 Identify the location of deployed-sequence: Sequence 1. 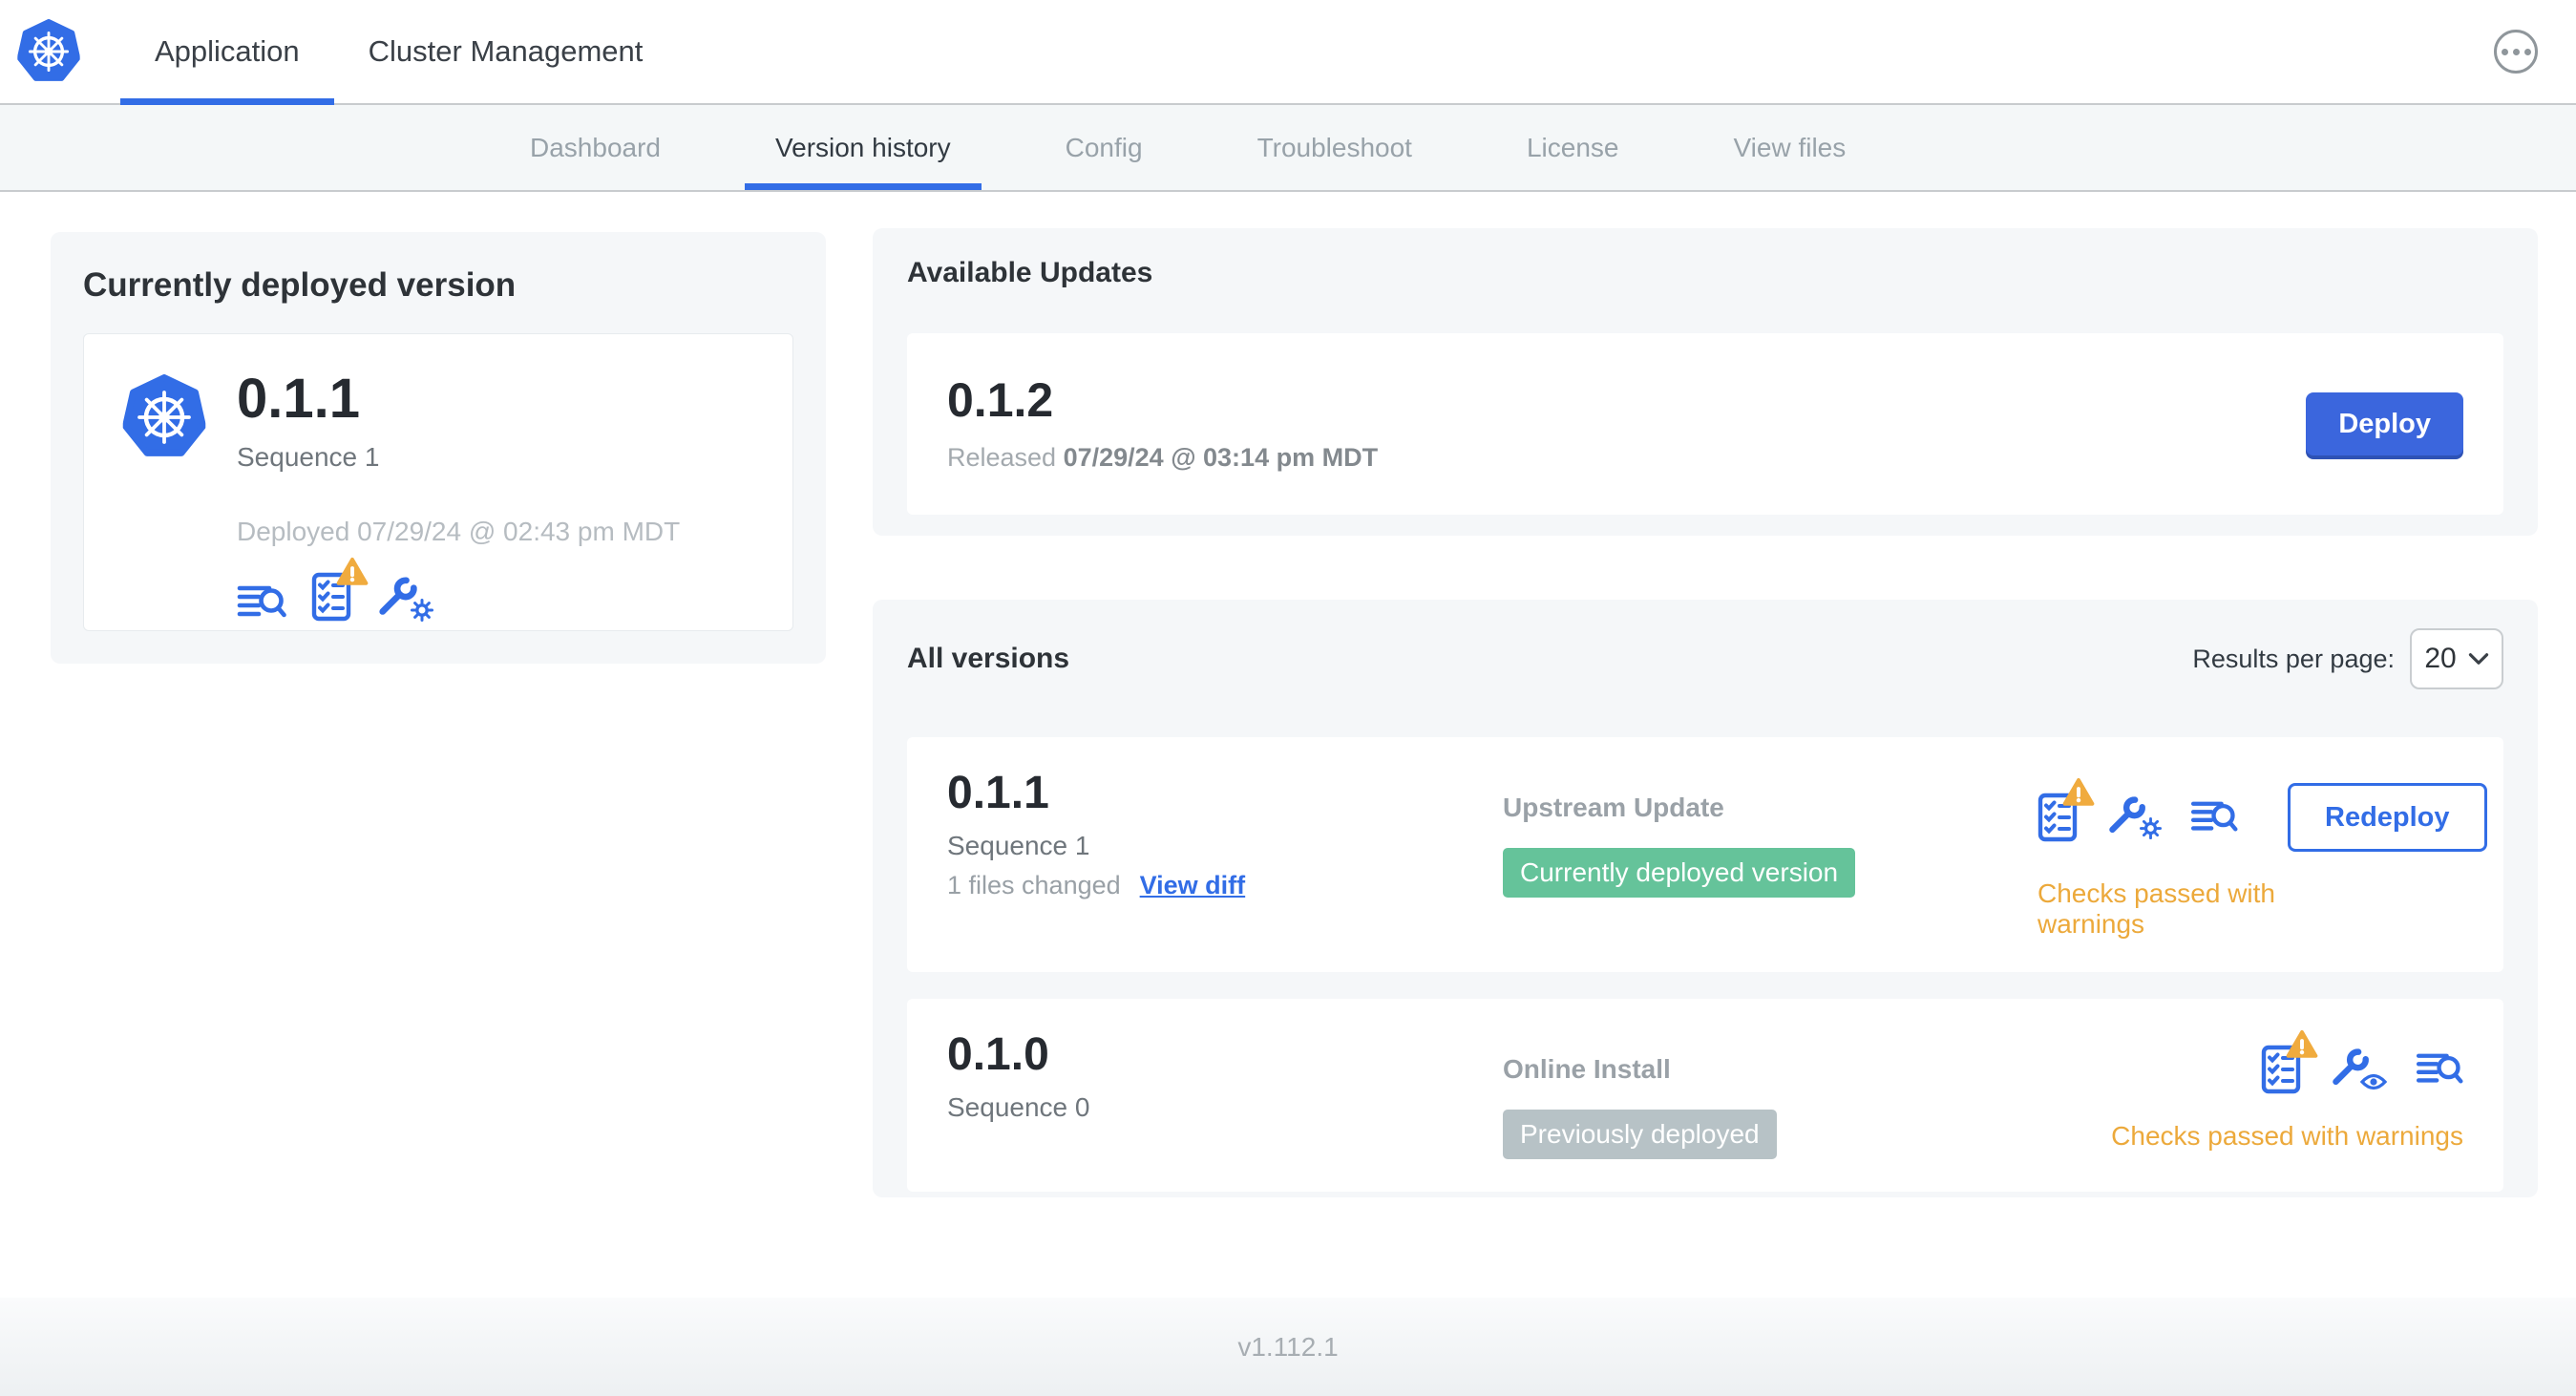
(308, 456).